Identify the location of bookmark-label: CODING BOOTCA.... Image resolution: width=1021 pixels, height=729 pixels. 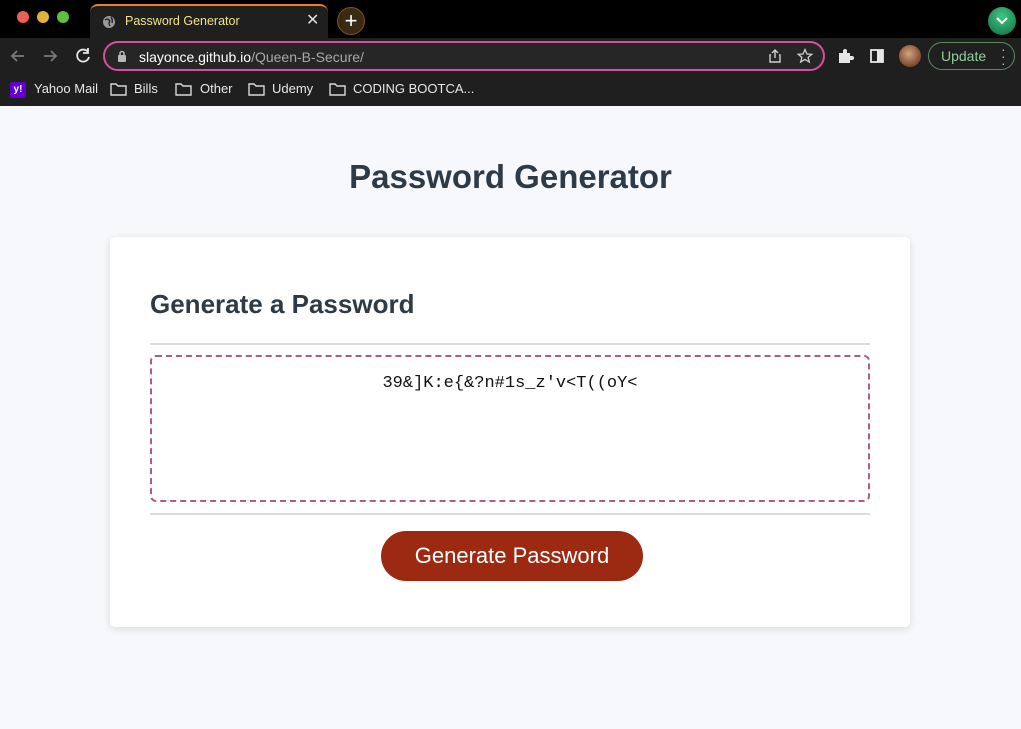
(414, 88).